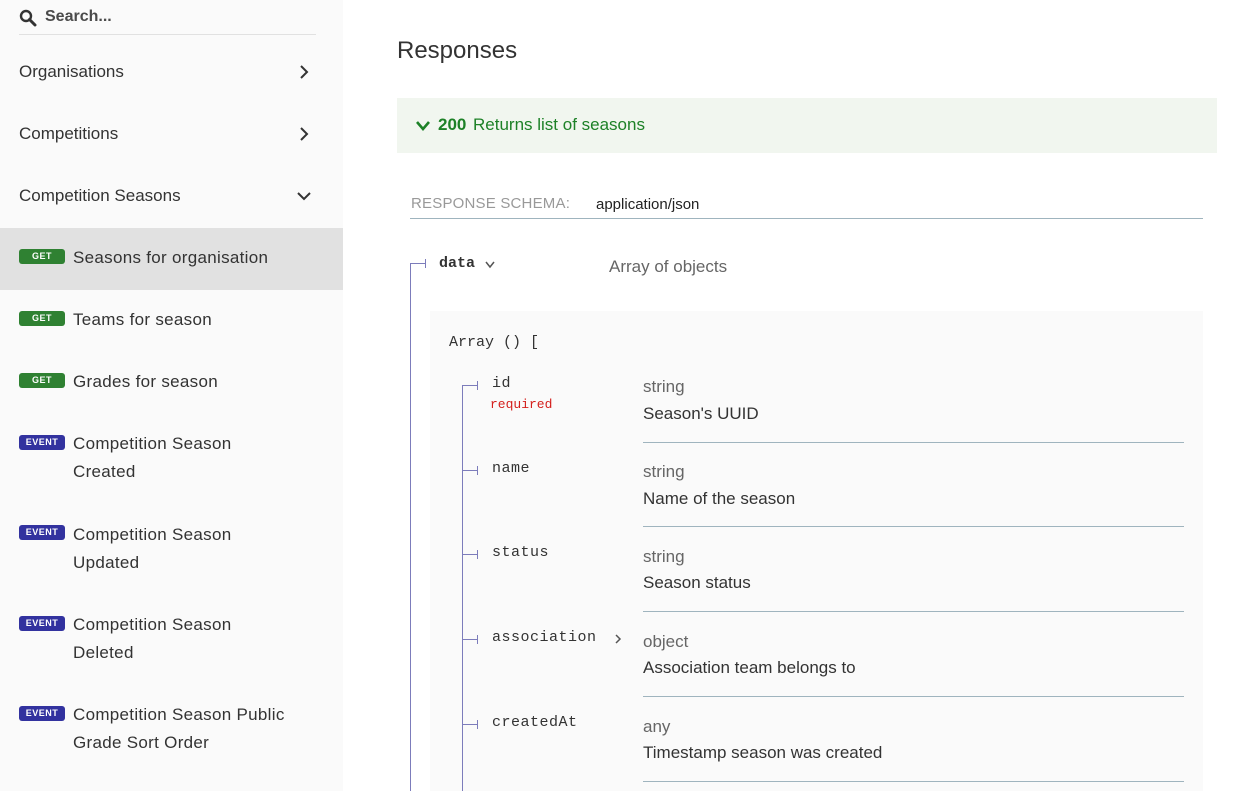 This screenshot has height=791, width=1242. I want to click on sidebar-group-label: Competitions, so click(69, 133).